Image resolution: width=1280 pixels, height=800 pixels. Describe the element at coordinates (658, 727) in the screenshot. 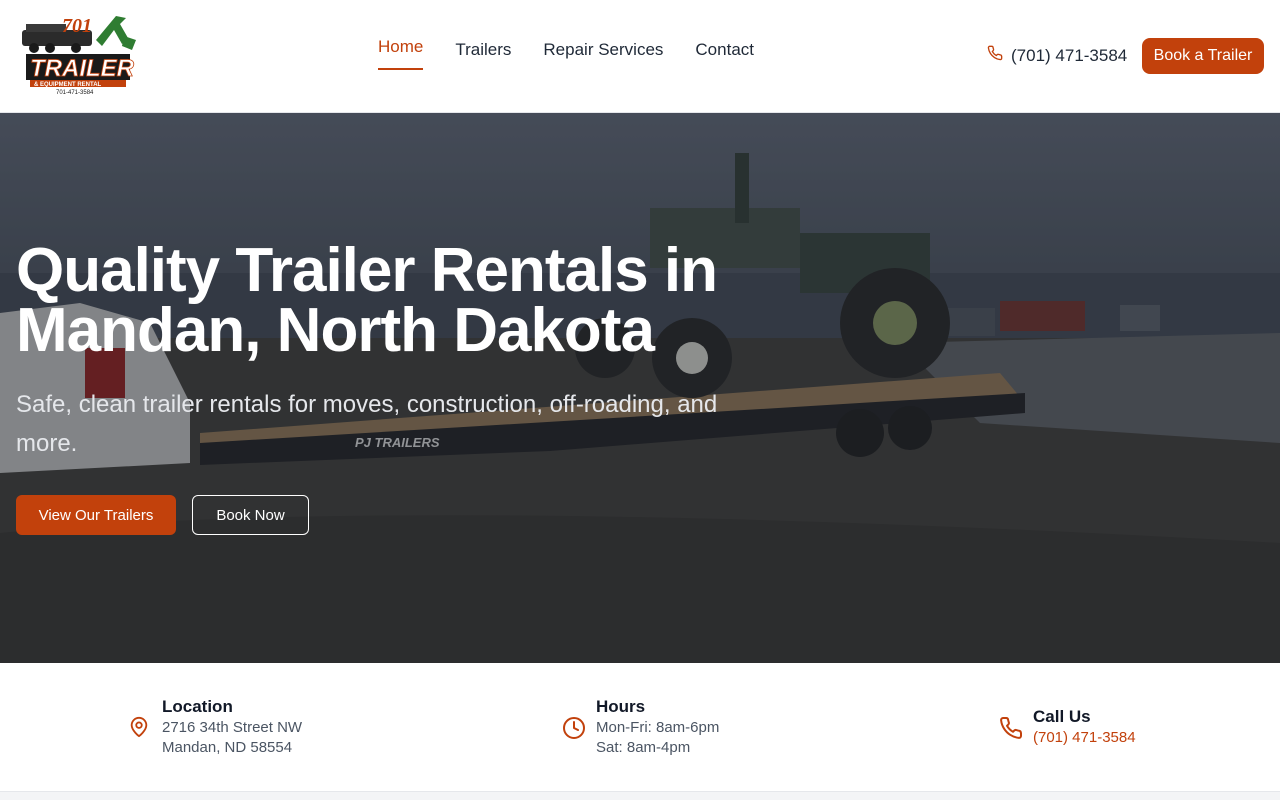

I see `hours-weekday: Mon-Fri: 8am-6pm` at that location.